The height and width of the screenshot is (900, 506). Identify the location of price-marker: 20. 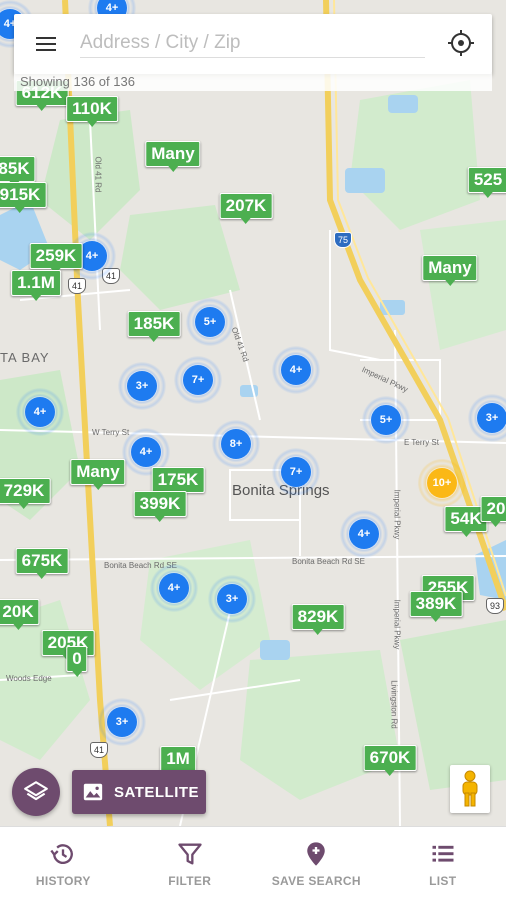
(493, 511).